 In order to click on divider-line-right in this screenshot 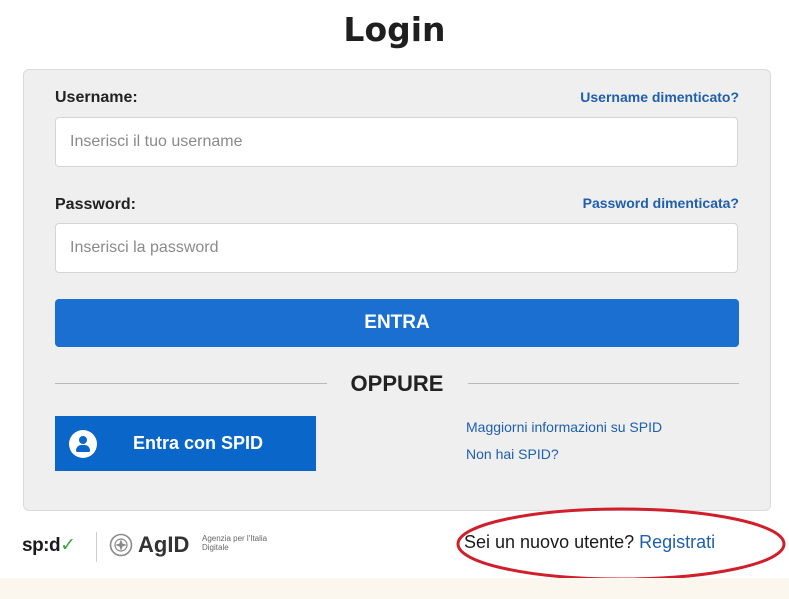, I will do `click(603, 383)`.